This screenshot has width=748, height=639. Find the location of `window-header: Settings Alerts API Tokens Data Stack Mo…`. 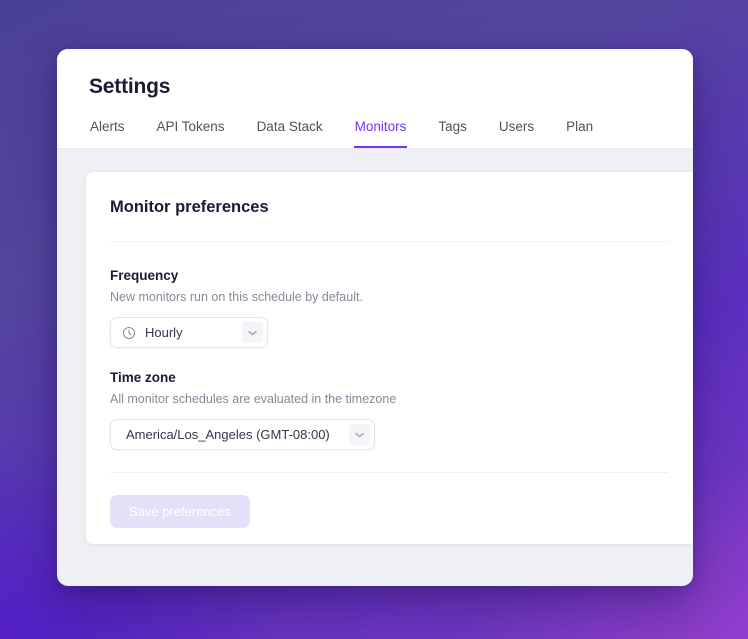

window-header: Settings Alerts API Tokens Data Stack Mo… is located at coordinates (375, 99).